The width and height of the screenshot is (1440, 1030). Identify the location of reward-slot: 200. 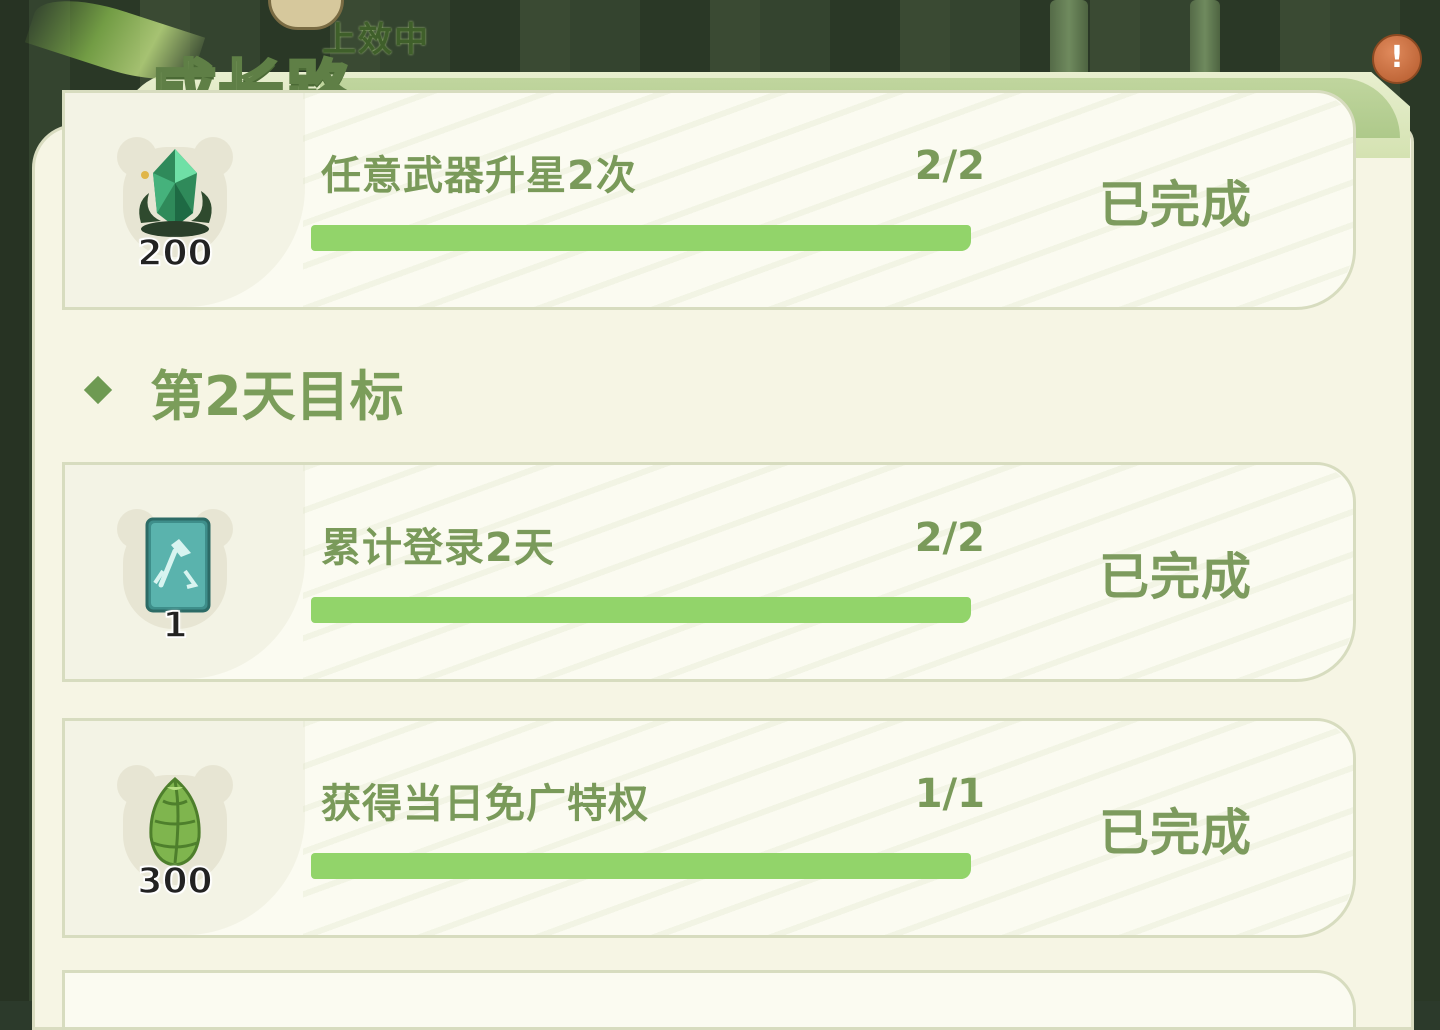
(175, 204).